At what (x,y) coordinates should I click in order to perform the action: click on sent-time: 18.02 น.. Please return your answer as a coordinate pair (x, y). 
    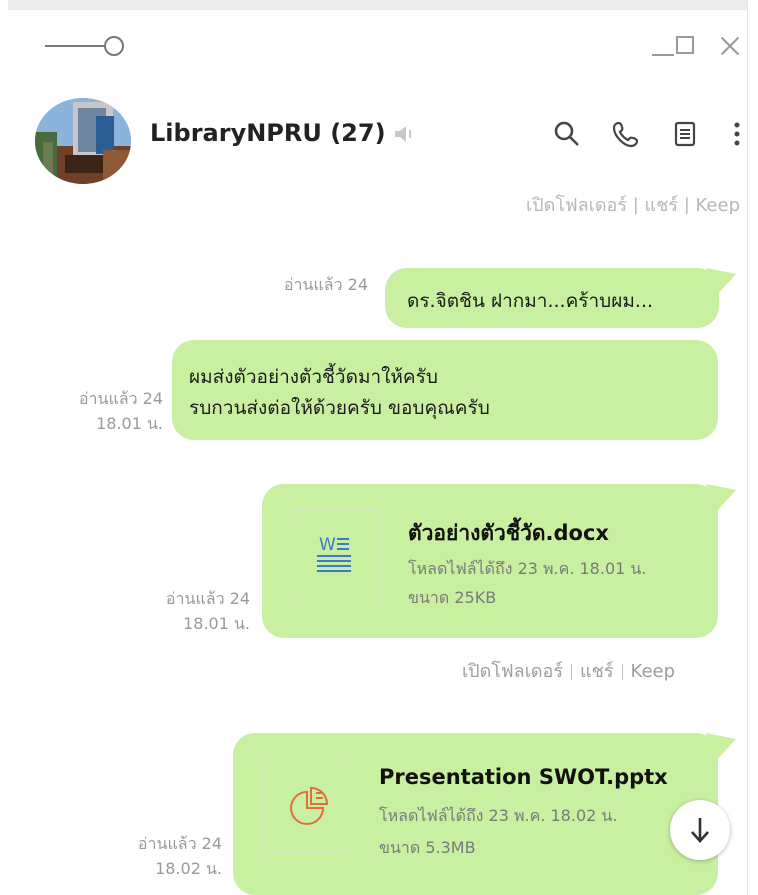
    Looking at the image, I should click on (188, 868).